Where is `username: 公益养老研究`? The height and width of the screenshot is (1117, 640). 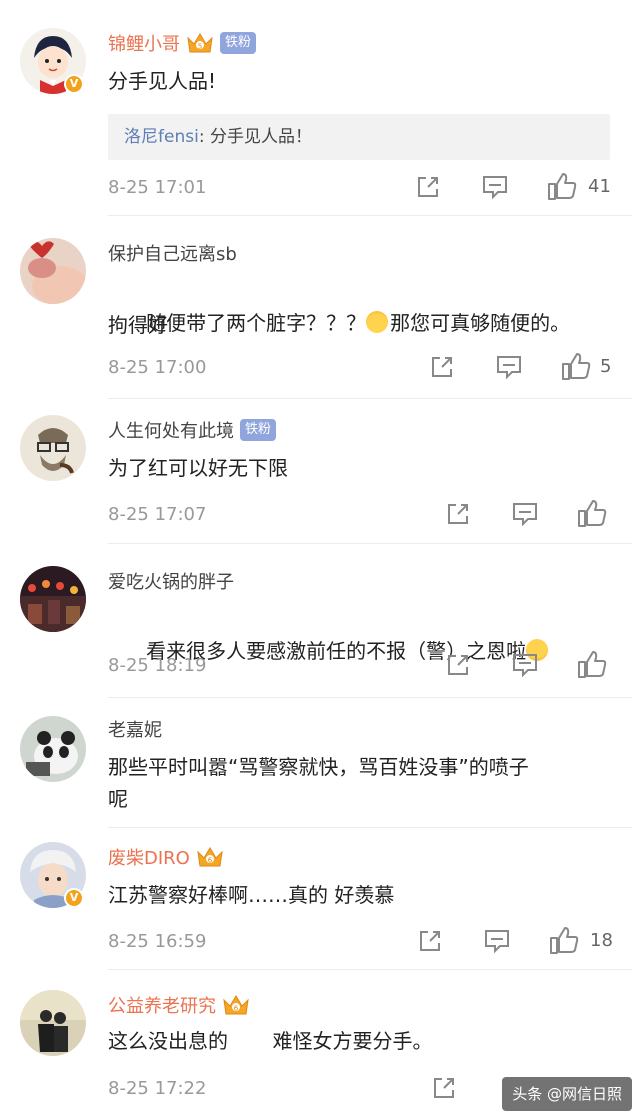
username: 公益养老研究 is located at coordinates (162, 1005).